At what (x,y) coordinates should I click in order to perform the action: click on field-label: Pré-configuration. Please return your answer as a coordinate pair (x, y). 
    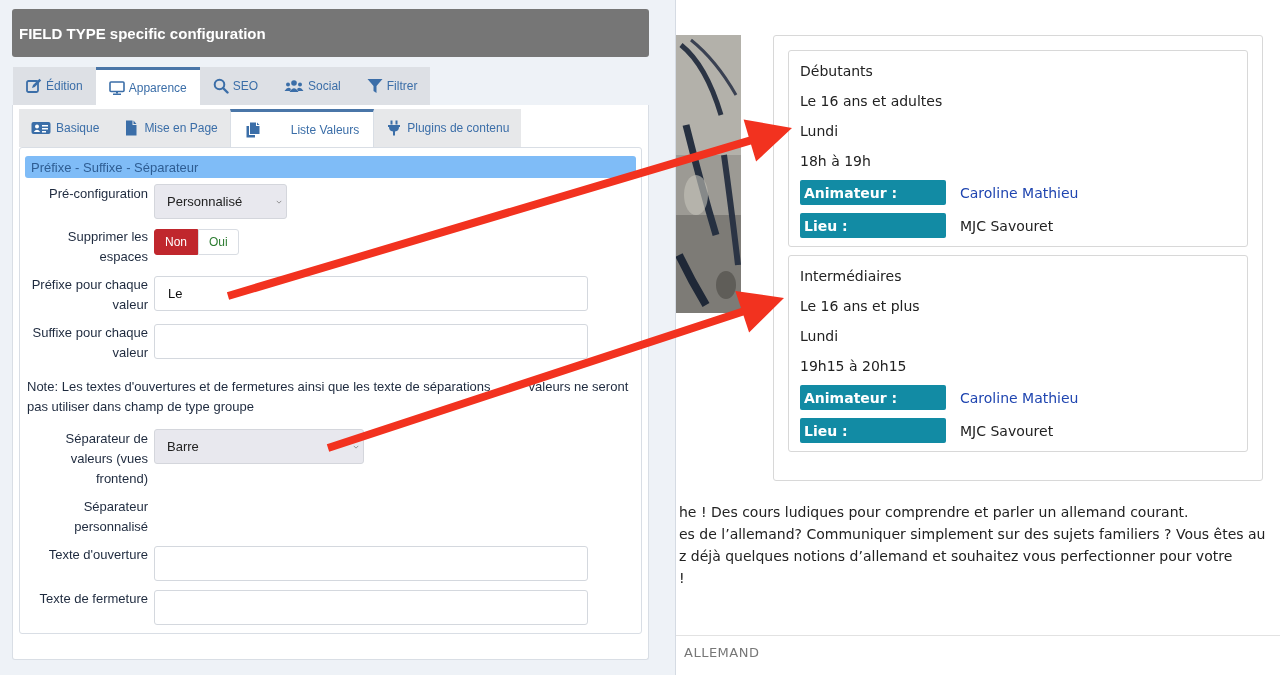
    Looking at the image, I should click on (98, 194).